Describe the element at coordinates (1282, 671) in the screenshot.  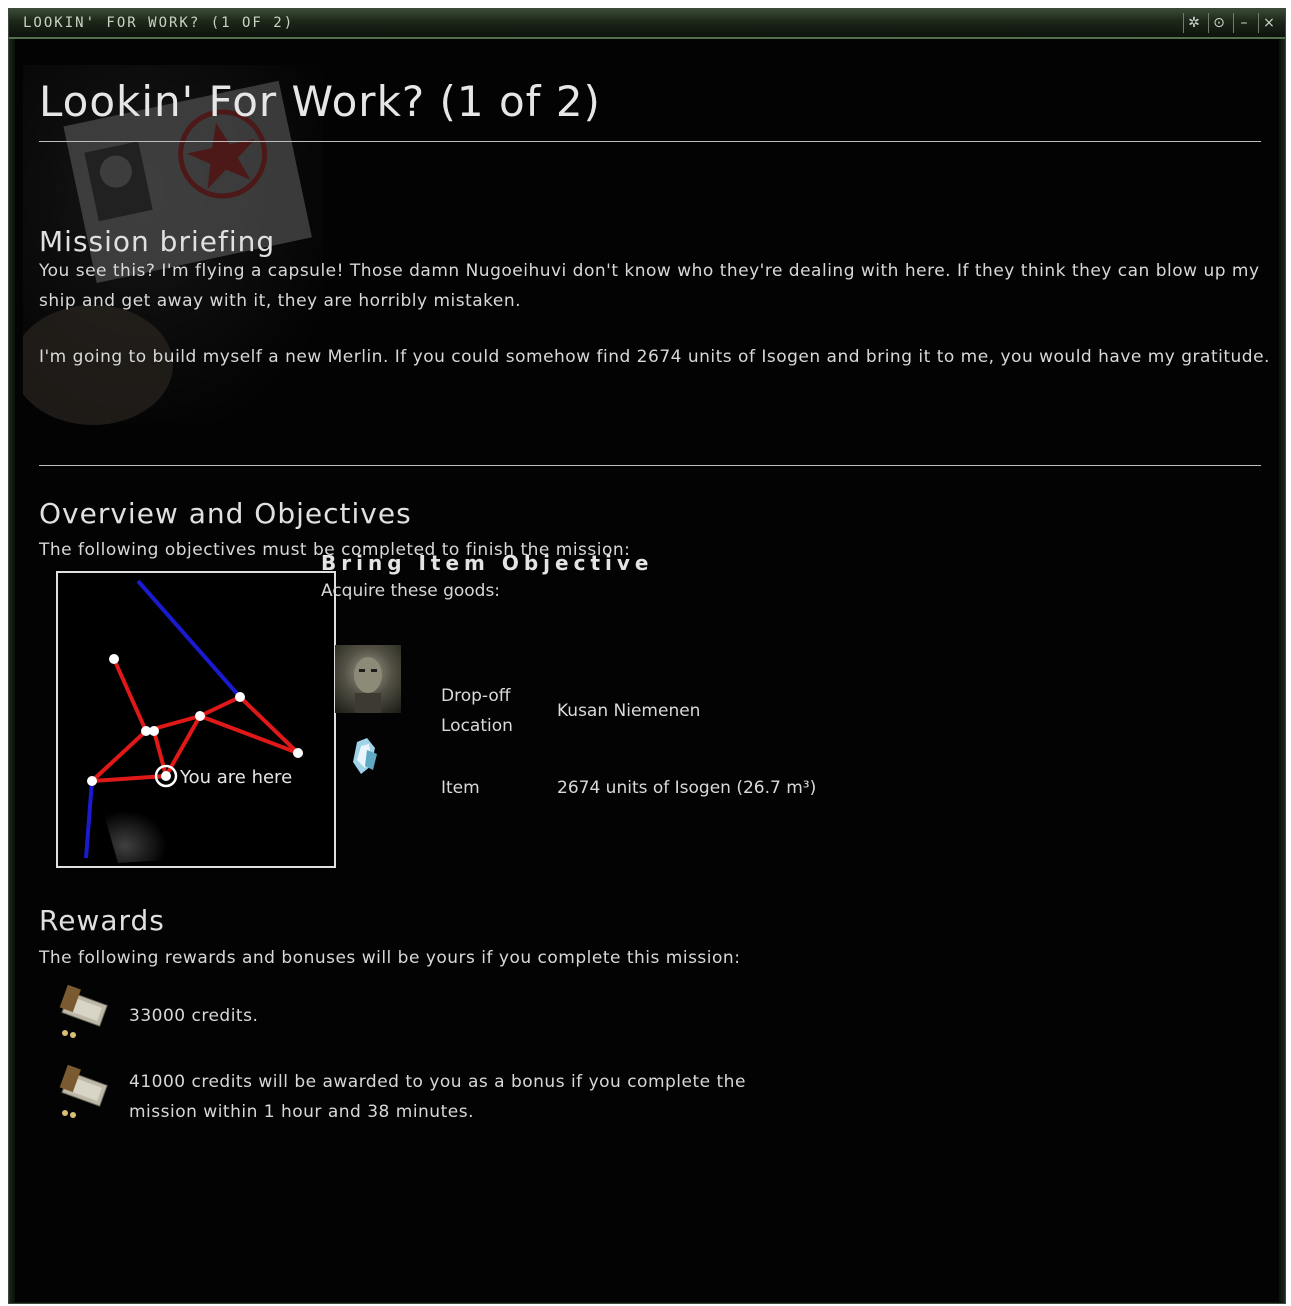
I see `window-border-right` at that location.